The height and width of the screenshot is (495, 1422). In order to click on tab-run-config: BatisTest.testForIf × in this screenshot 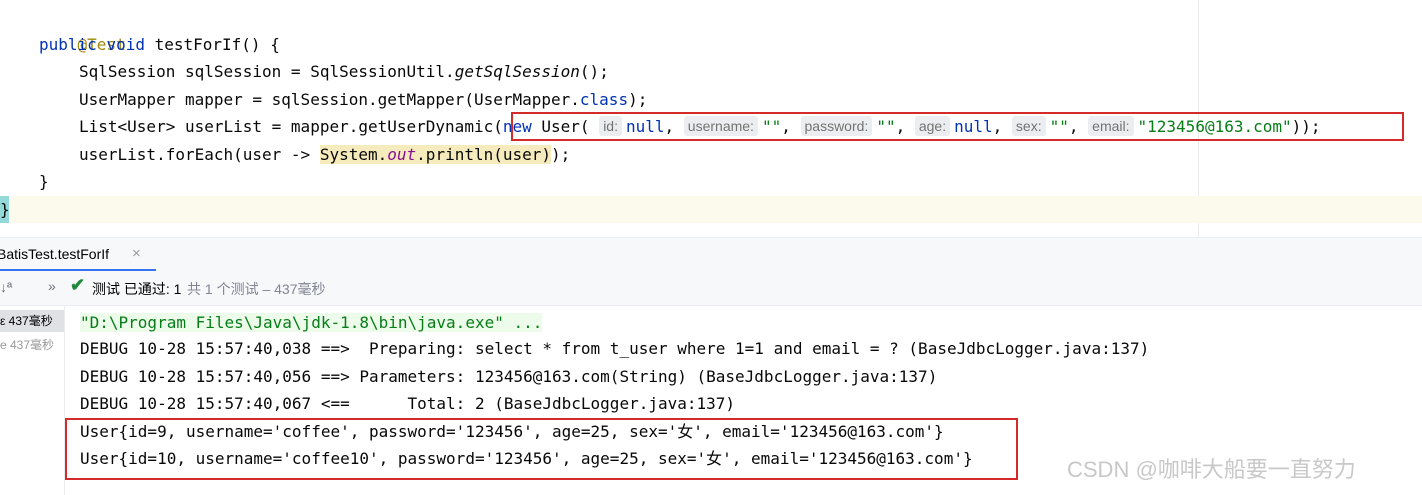, I will do `click(78, 255)`.